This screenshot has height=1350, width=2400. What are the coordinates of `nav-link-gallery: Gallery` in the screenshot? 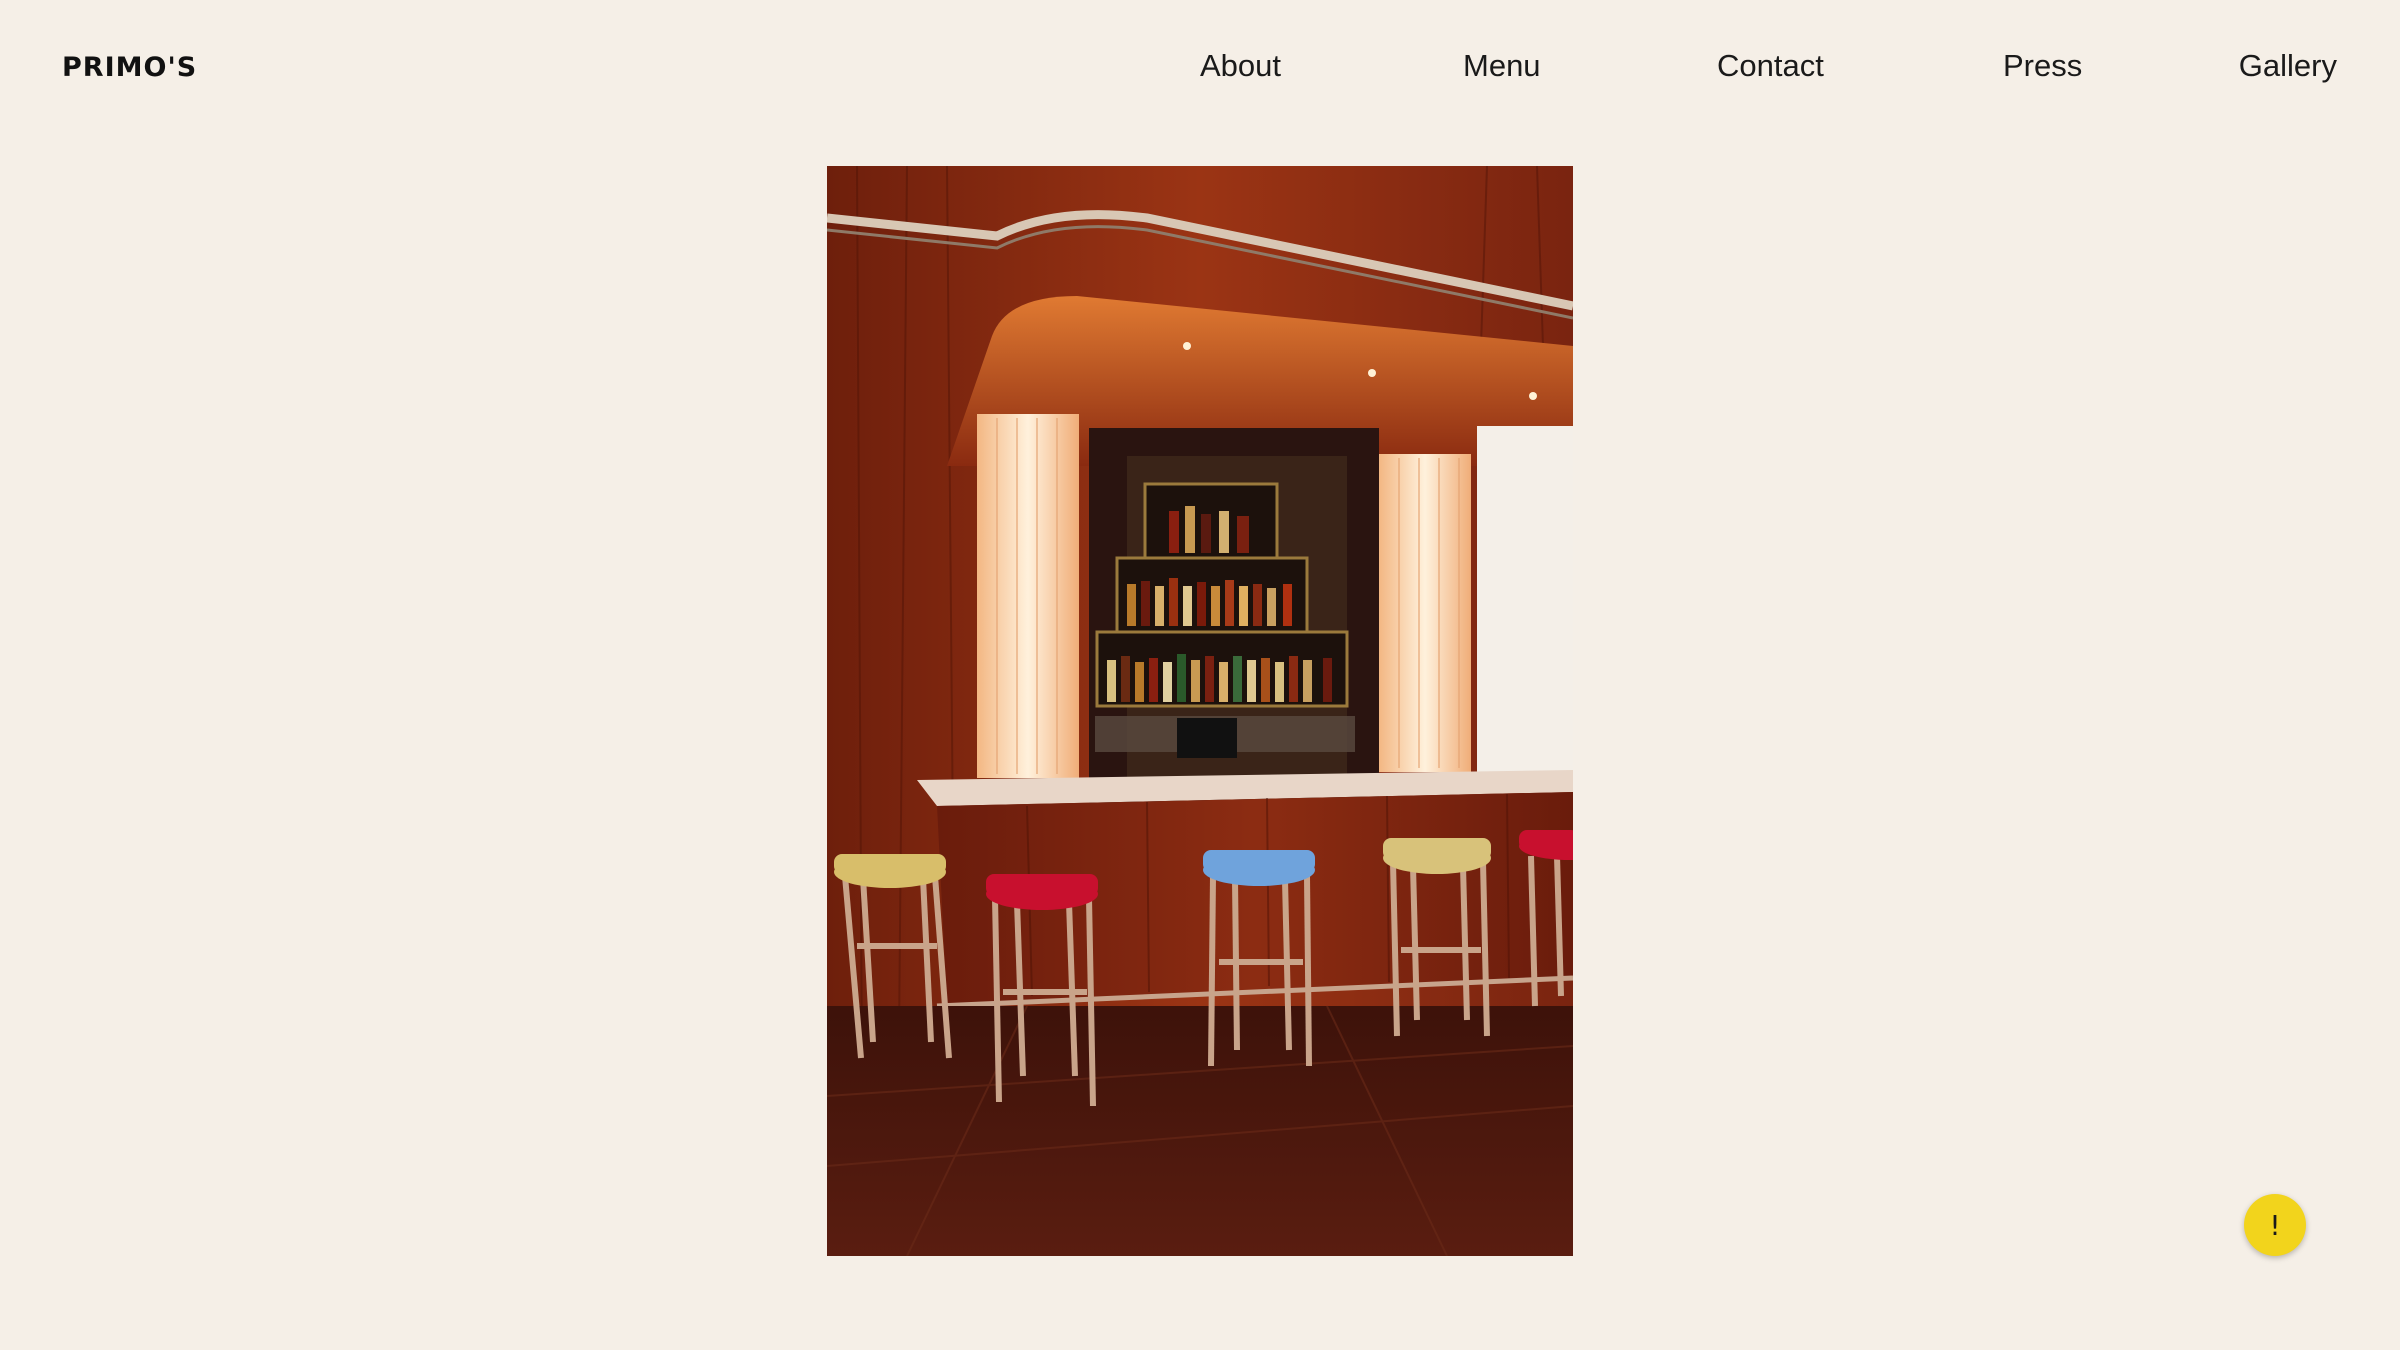 It's located at (2288, 66).